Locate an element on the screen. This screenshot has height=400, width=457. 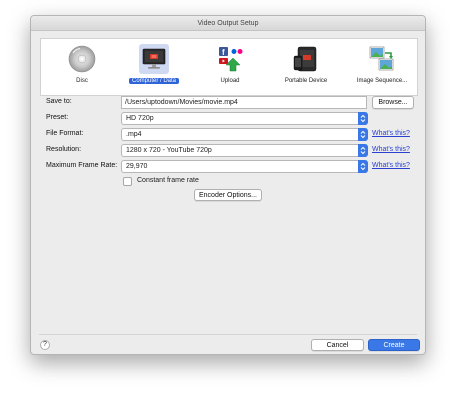
toolbar-item-portable-device: Portable Device is located at coordinates (306, 70).